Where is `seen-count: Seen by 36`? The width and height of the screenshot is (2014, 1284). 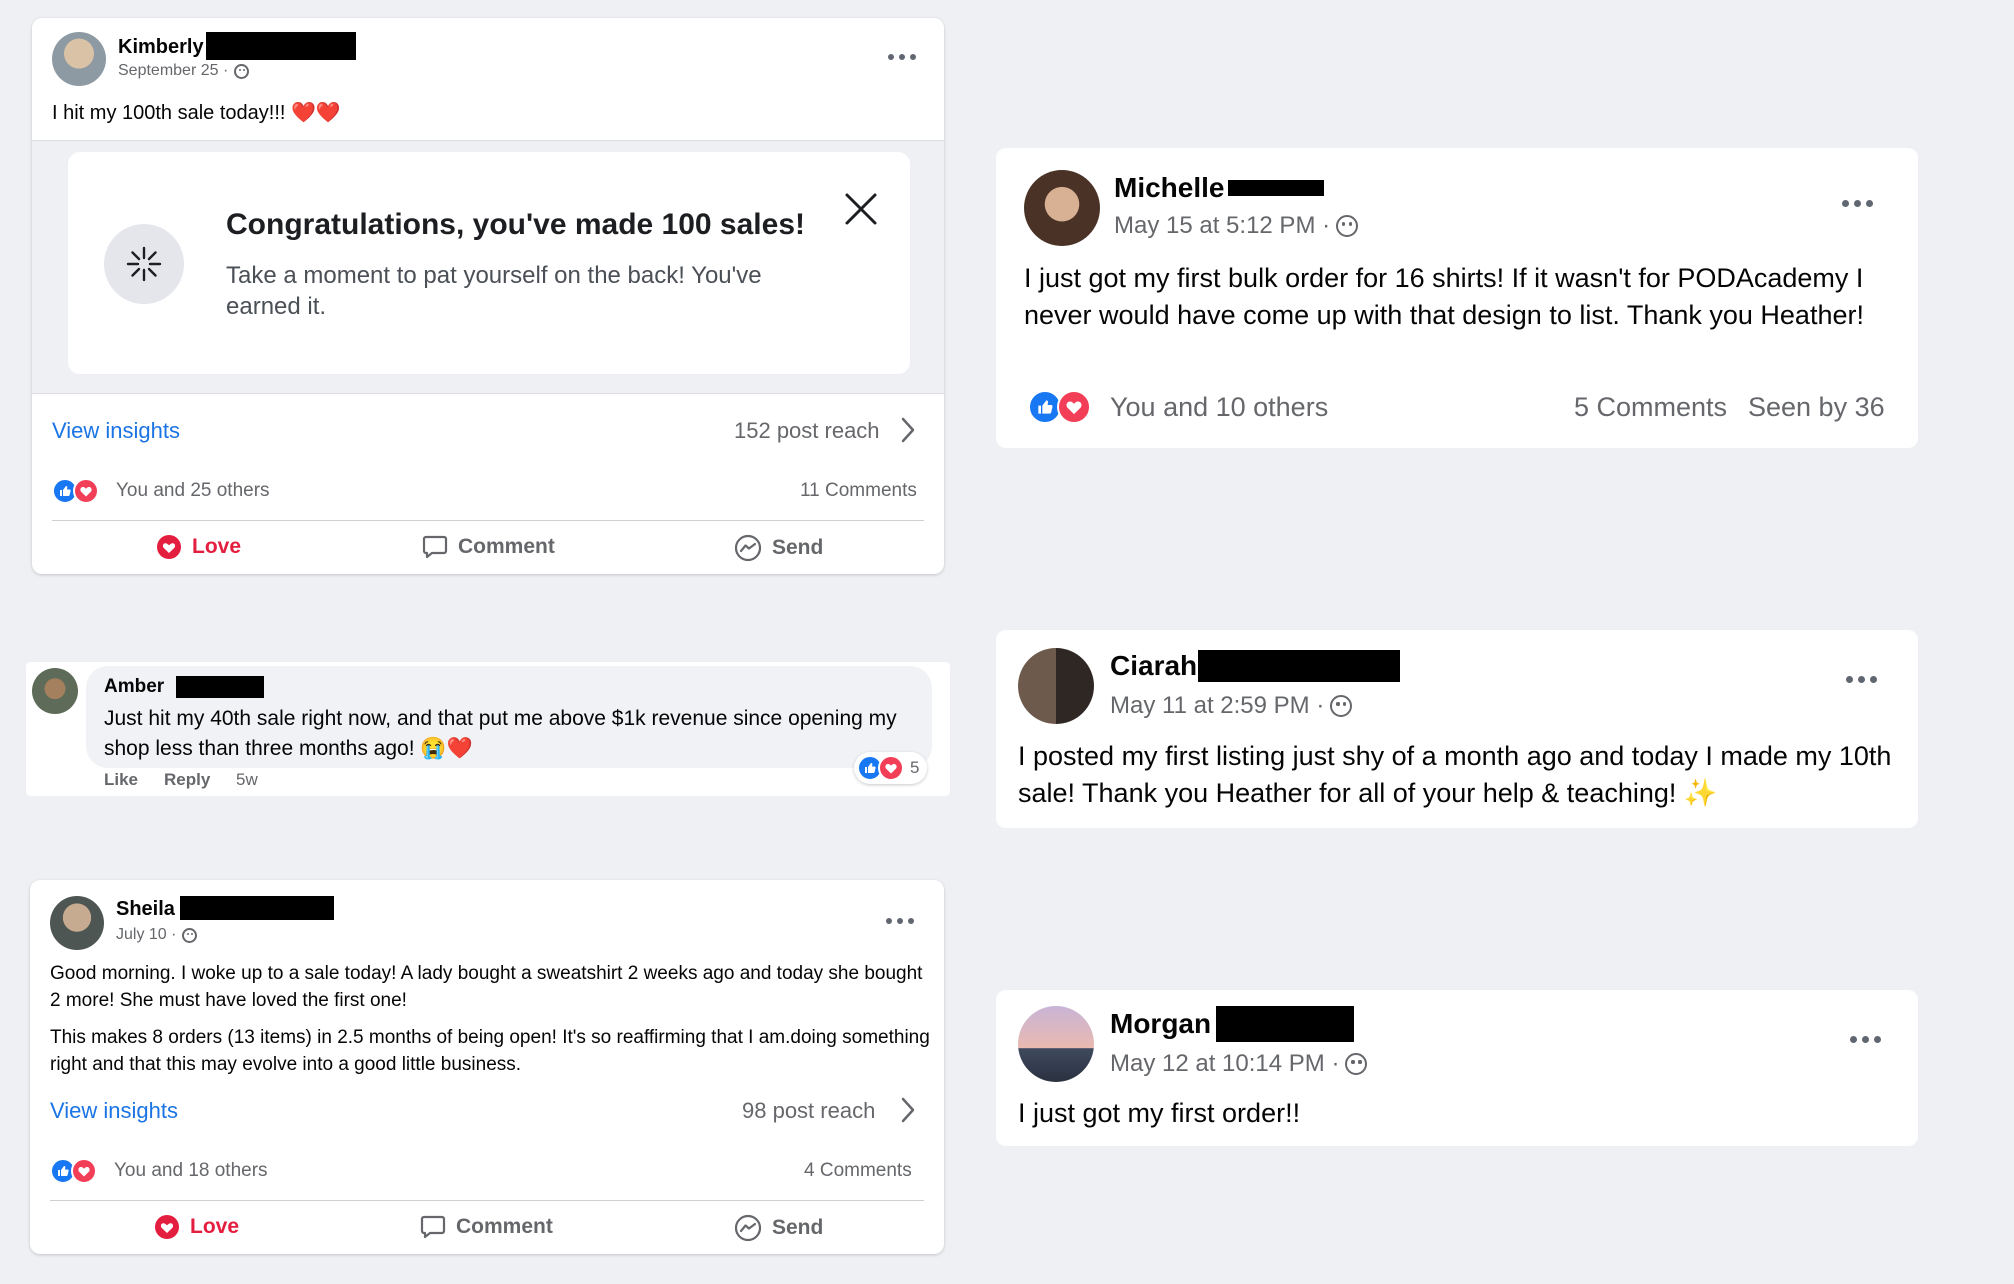 seen-count: Seen by 36 is located at coordinates (1816, 407).